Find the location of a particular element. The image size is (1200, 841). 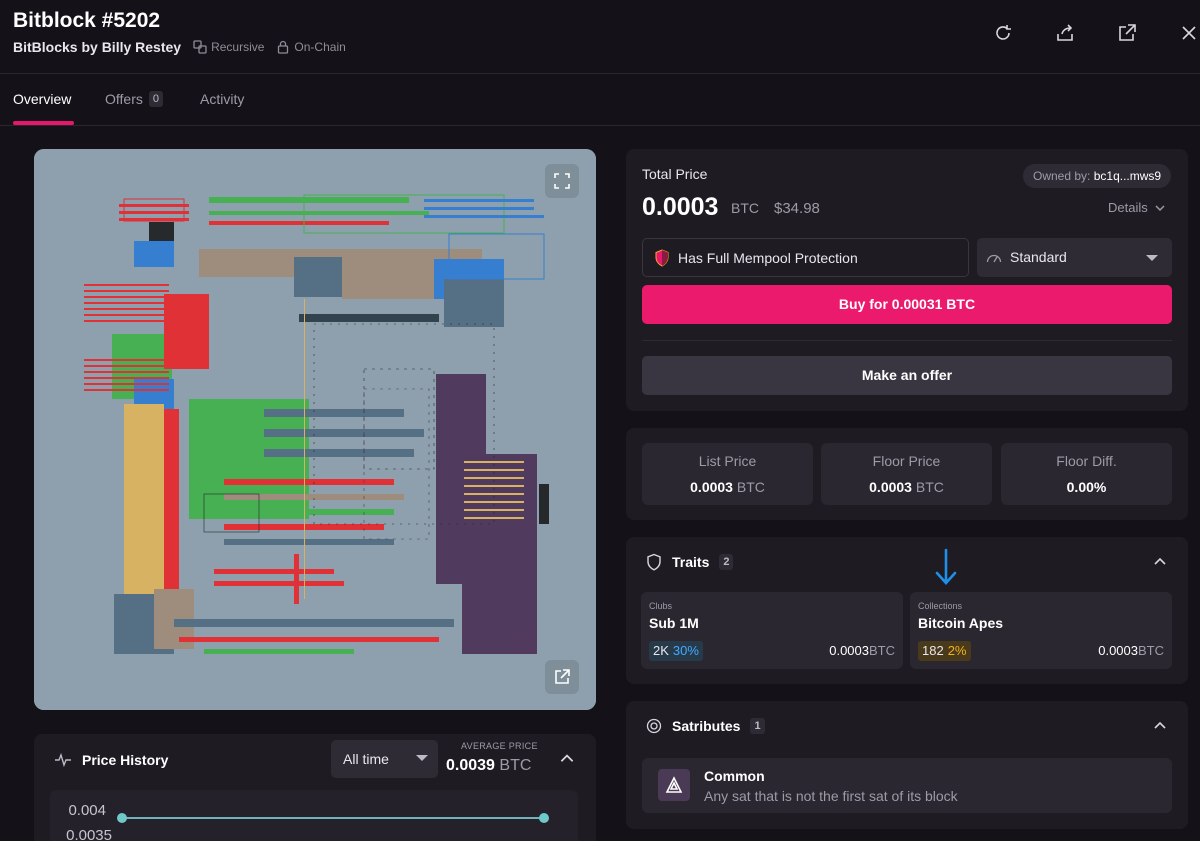

fullscreen-icon is located at coordinates (562, 181).